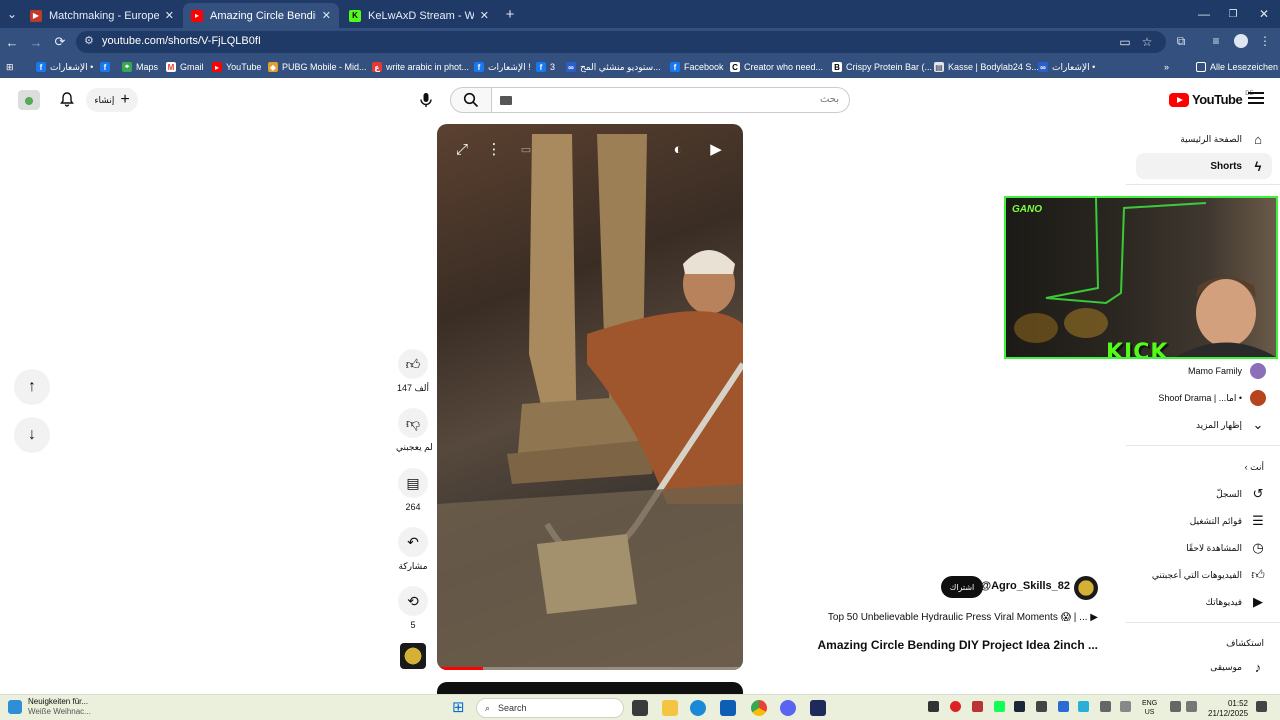 The width and height of the screenshot is (1280, 720). I want to click on remix-button: ⟲ 5, so click(413, 608).